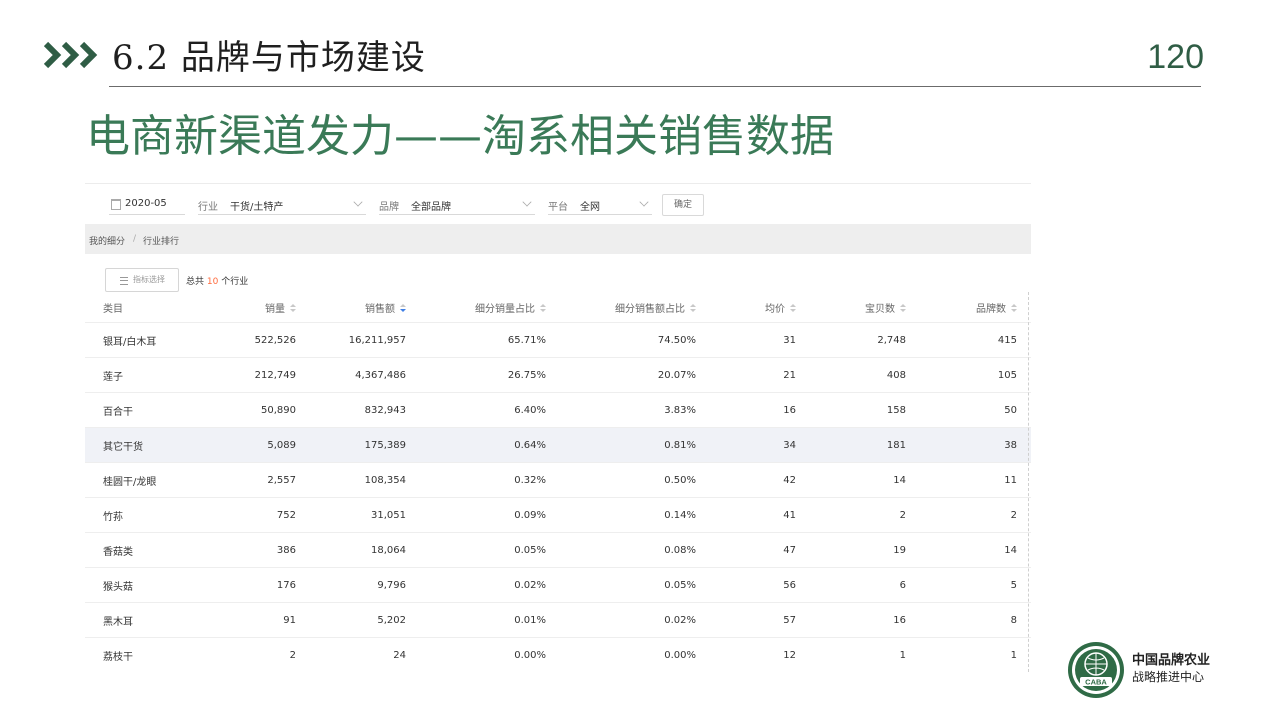  What do you see at coordinates (365, 307) in the screenshot?
I see `column-header-sales-amount: 销售额` at bounding box center [365, 307].